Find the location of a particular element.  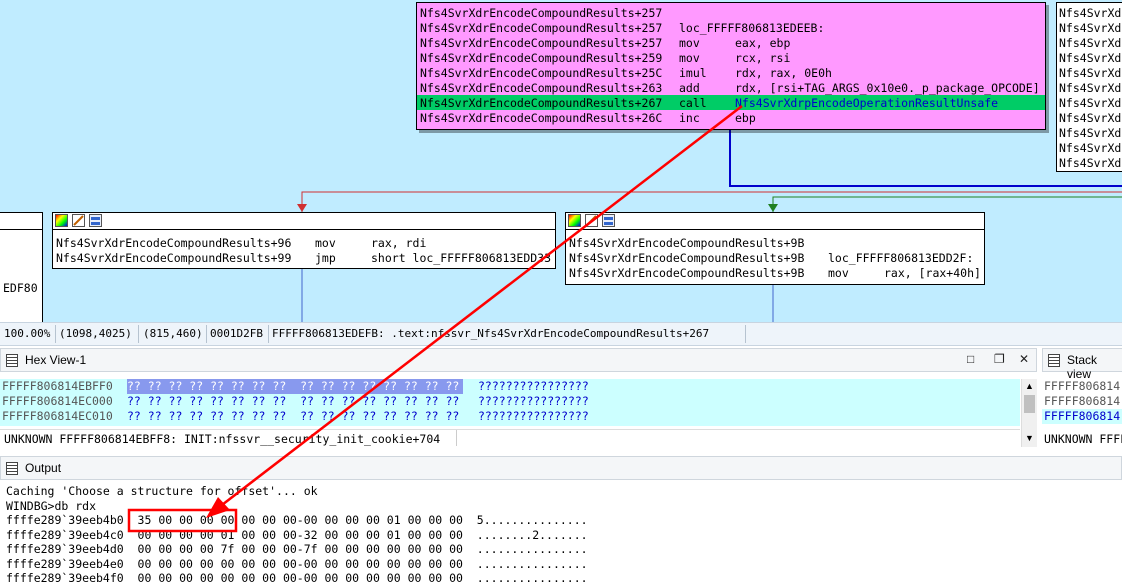

zoom-level: 100.00% is located at coordinates (27, 333).